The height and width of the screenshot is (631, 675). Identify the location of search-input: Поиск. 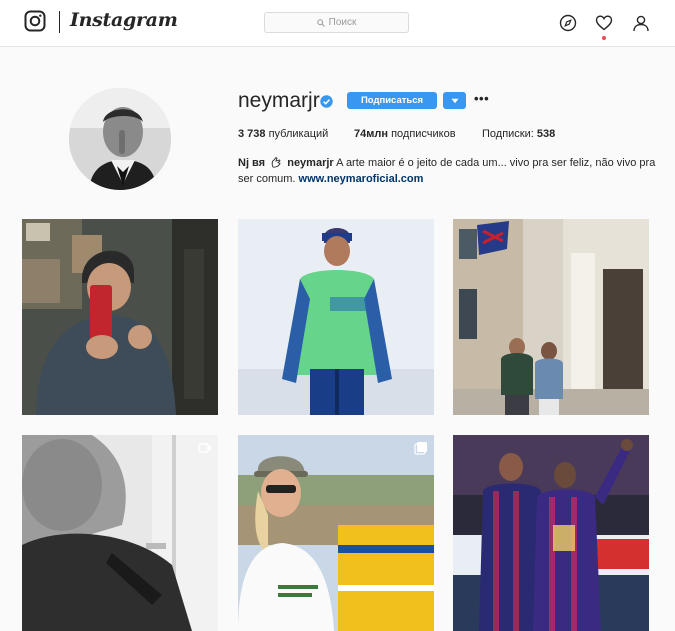
(336, 22).